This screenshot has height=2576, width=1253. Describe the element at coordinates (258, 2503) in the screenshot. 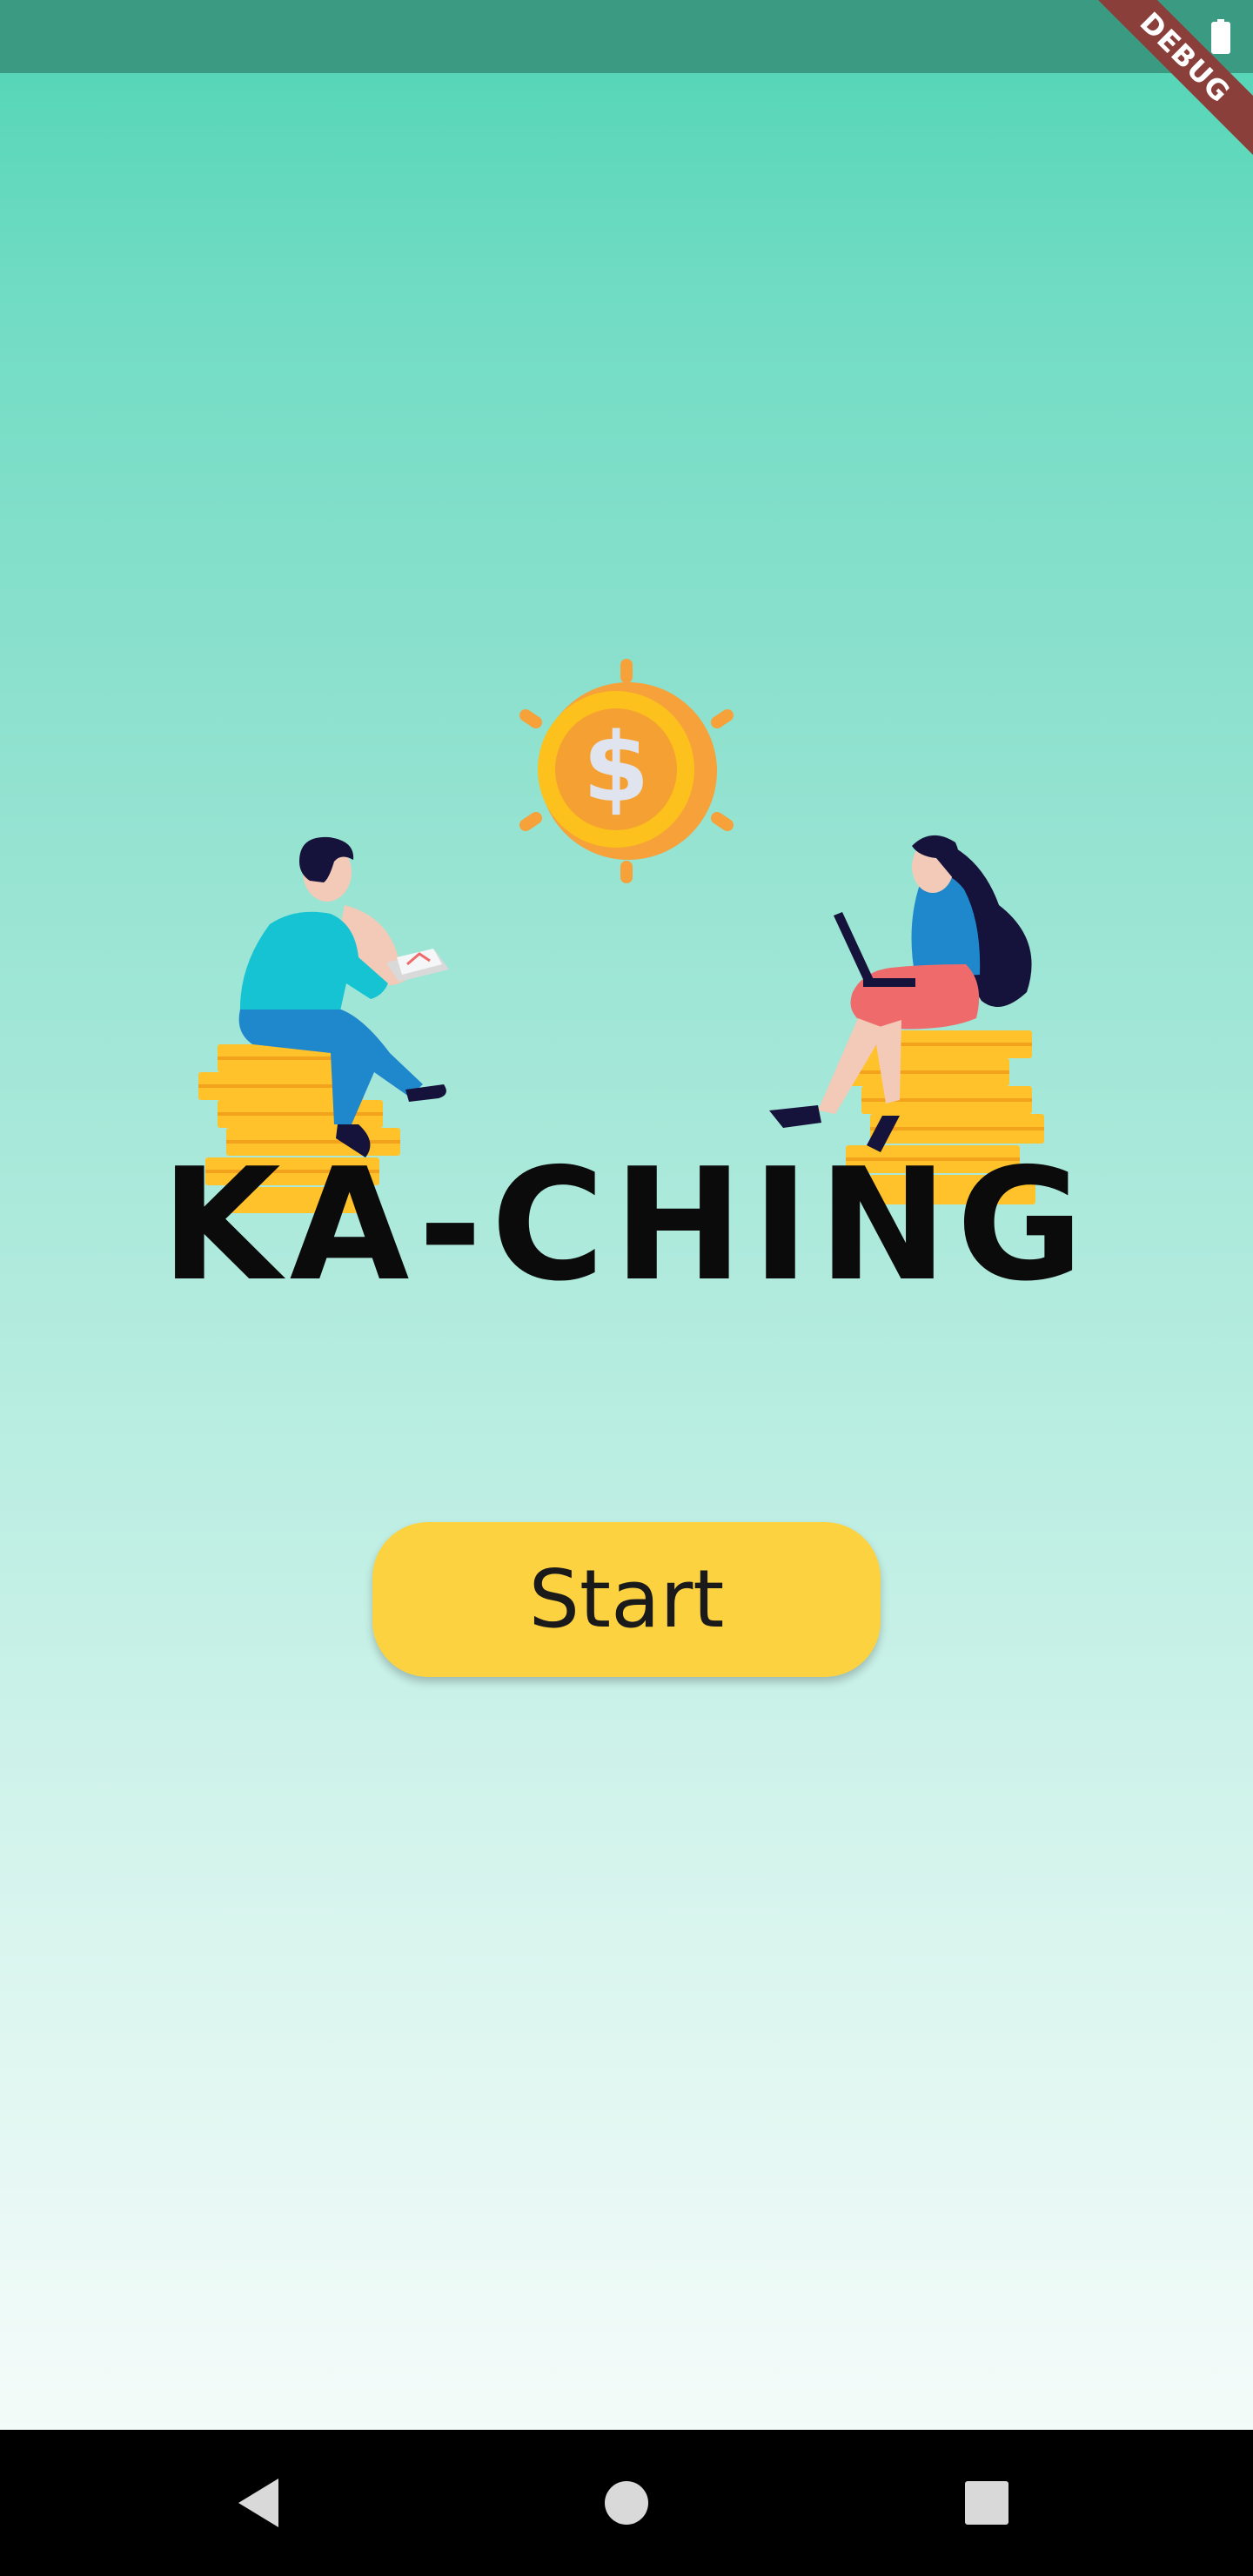

I see `back-triangle-icon` at that location.